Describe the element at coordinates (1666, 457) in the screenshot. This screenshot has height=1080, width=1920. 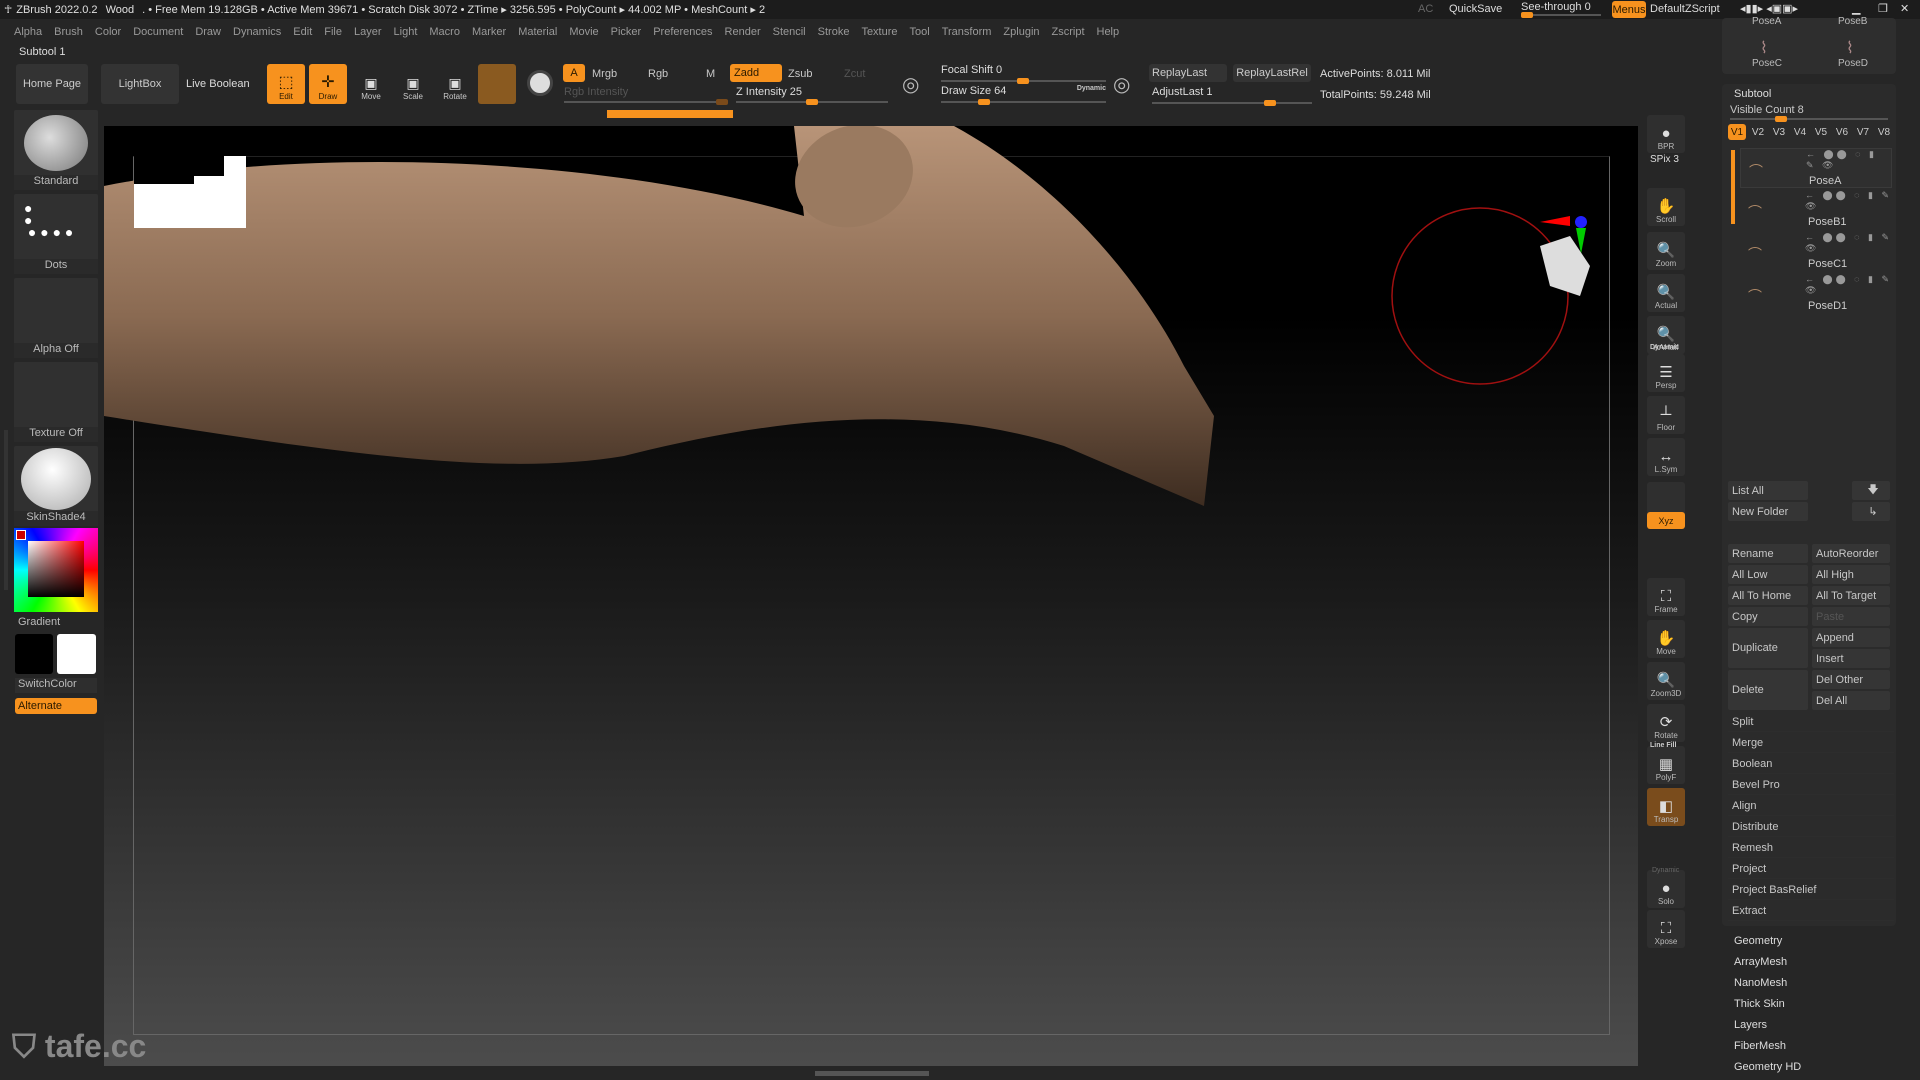
I see `right-tool-l-sym: ↔ L.Sym` at that location.